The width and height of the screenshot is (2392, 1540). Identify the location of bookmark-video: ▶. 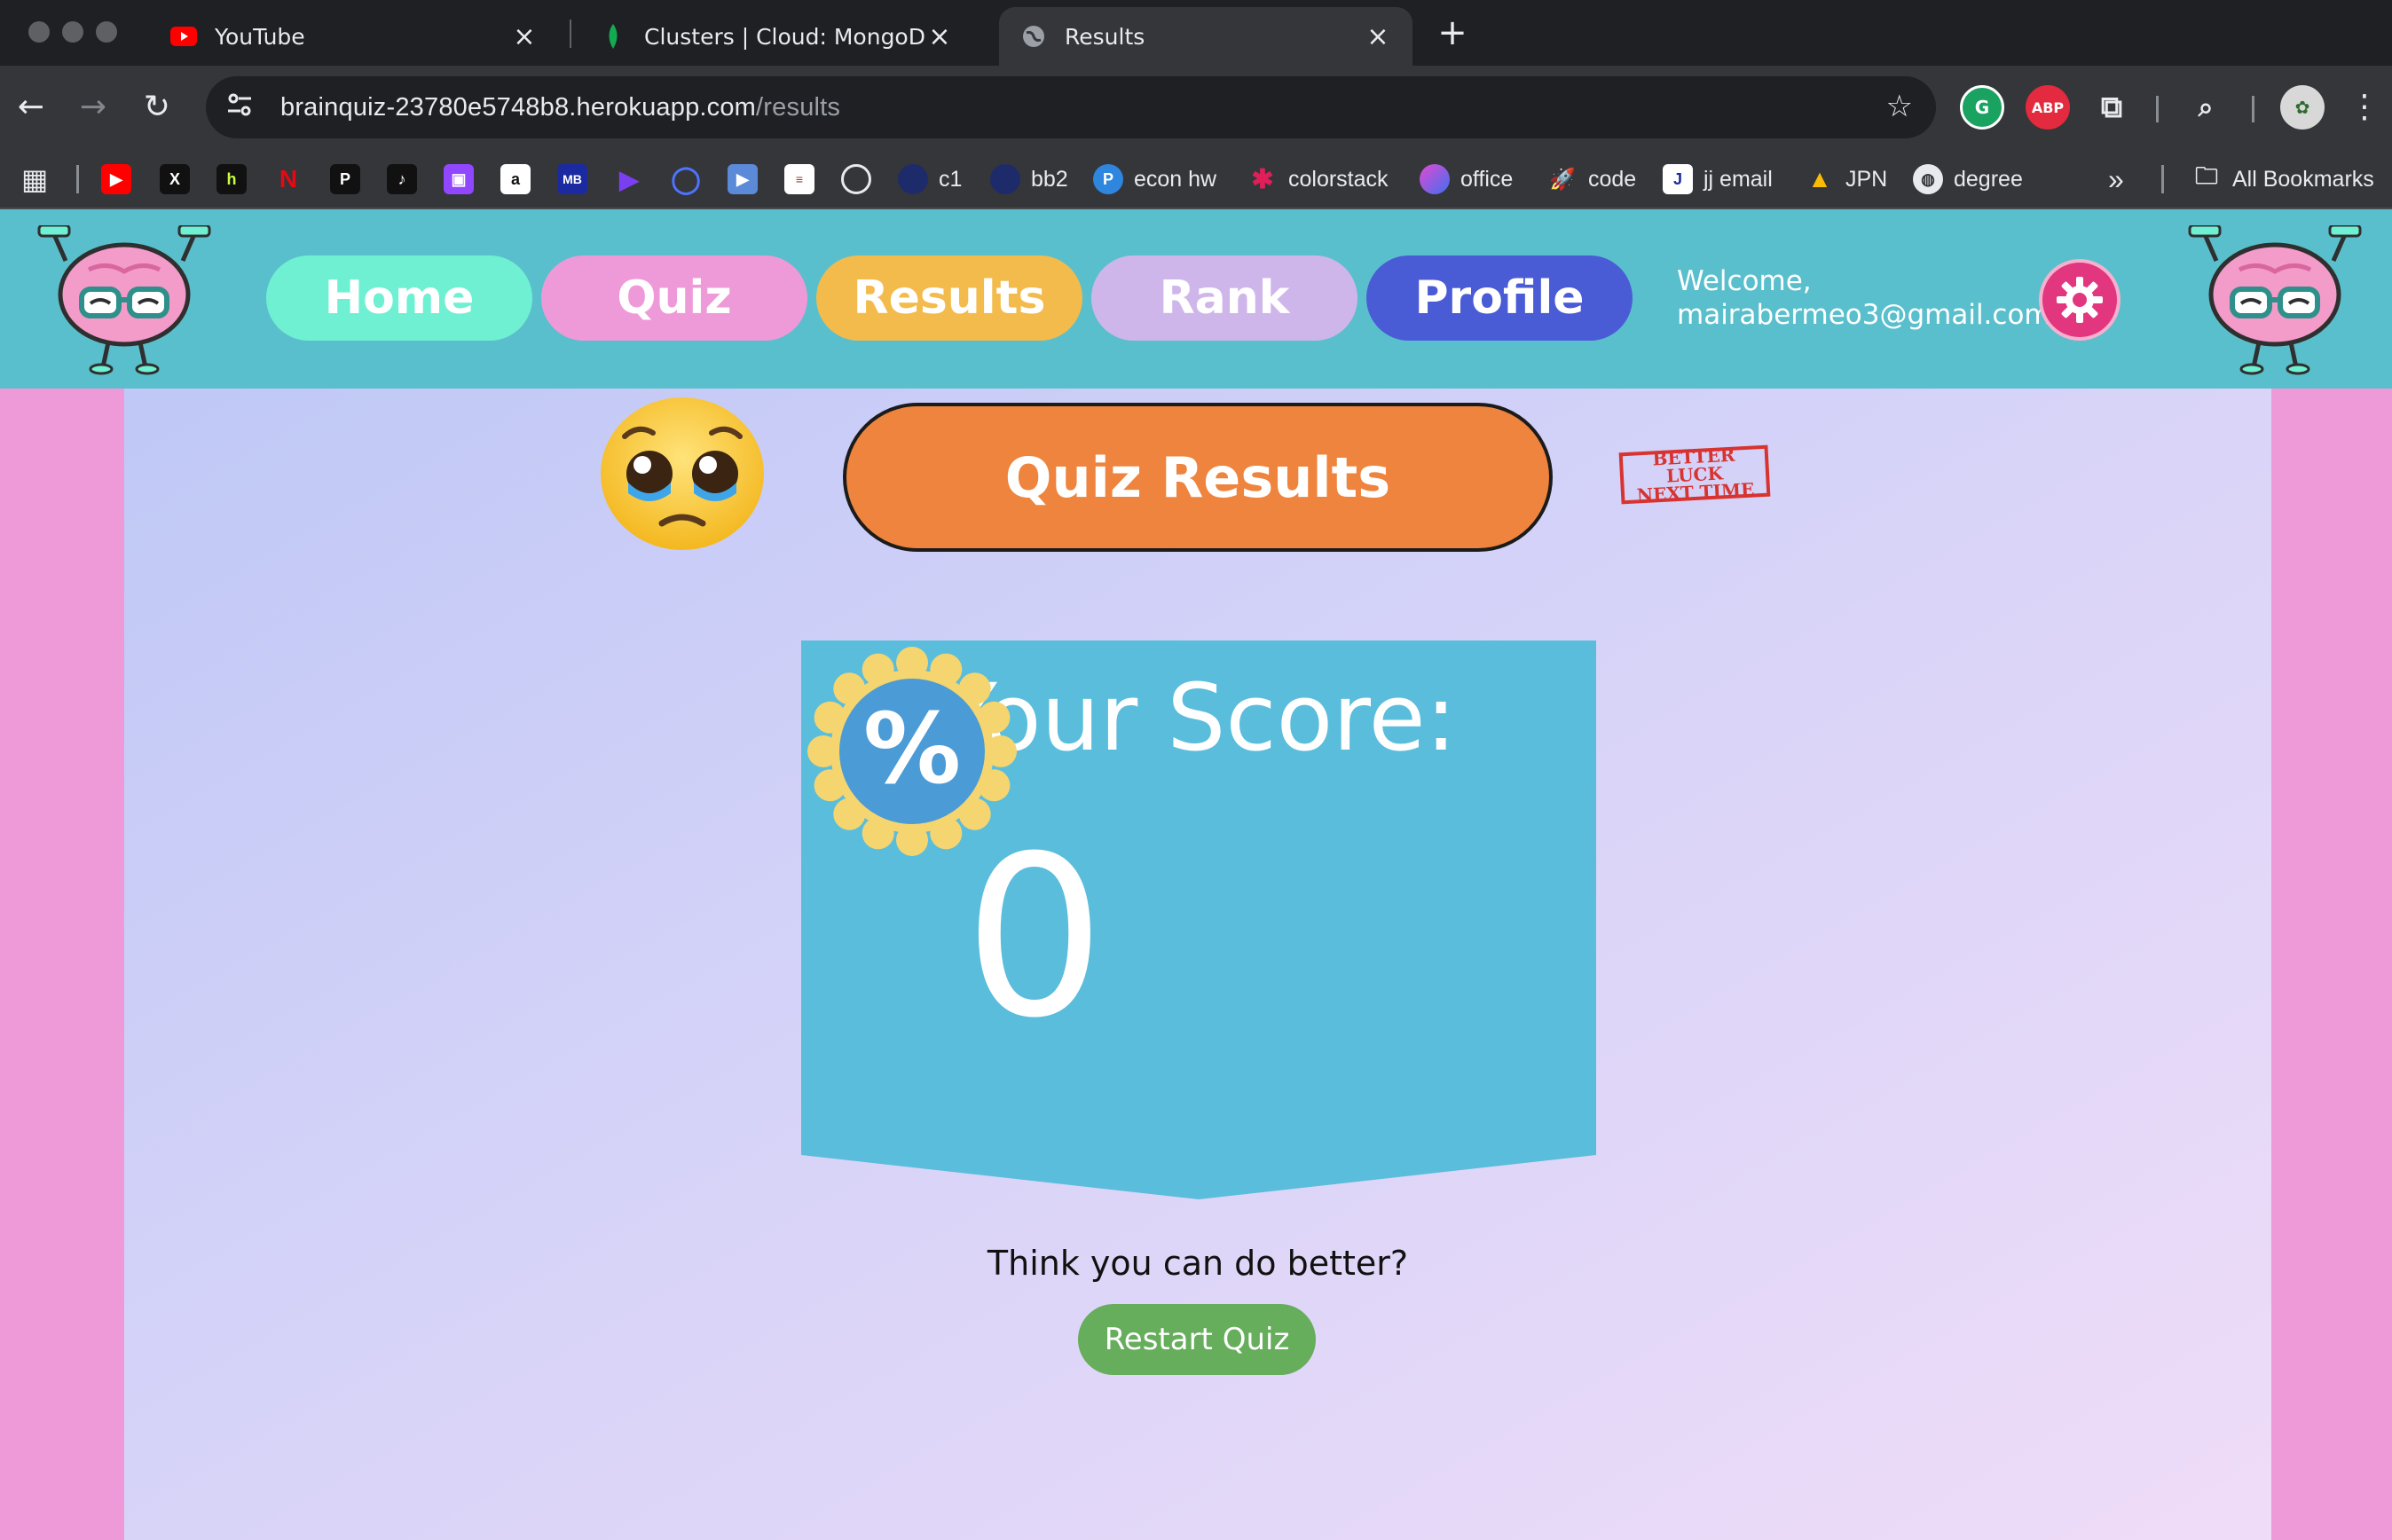
(743, 179).